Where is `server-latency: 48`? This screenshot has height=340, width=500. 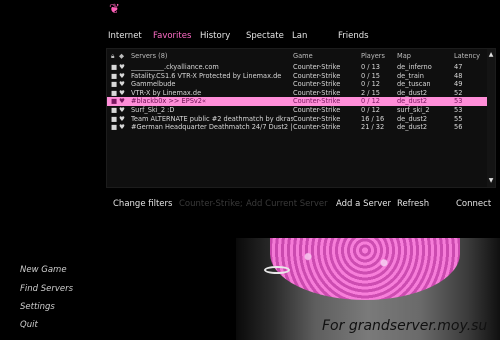 server-latency: 48 is located at coordinates (458, 75).